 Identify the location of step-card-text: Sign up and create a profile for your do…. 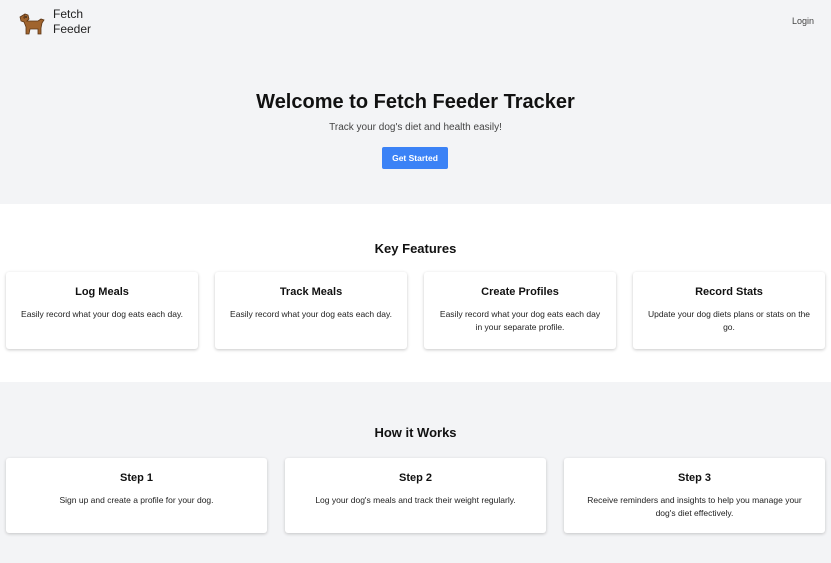
(136, 500).